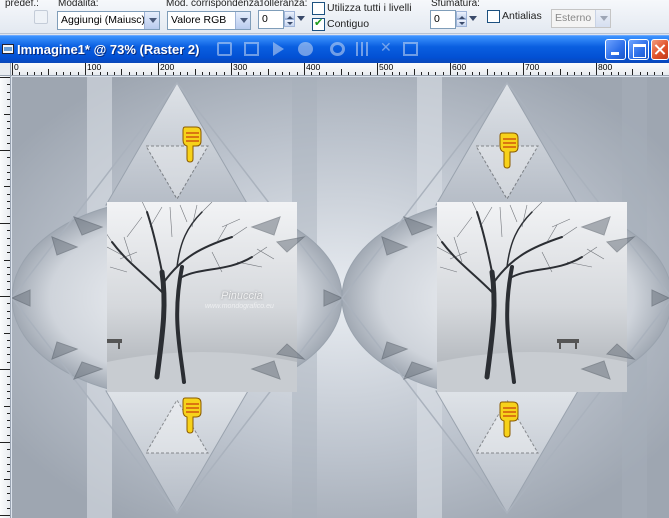 This screenshot has width=669, height=518. Describe the element at coordinates (605, 67) in the screenshot. I see `ruler-label: 800` at that location.